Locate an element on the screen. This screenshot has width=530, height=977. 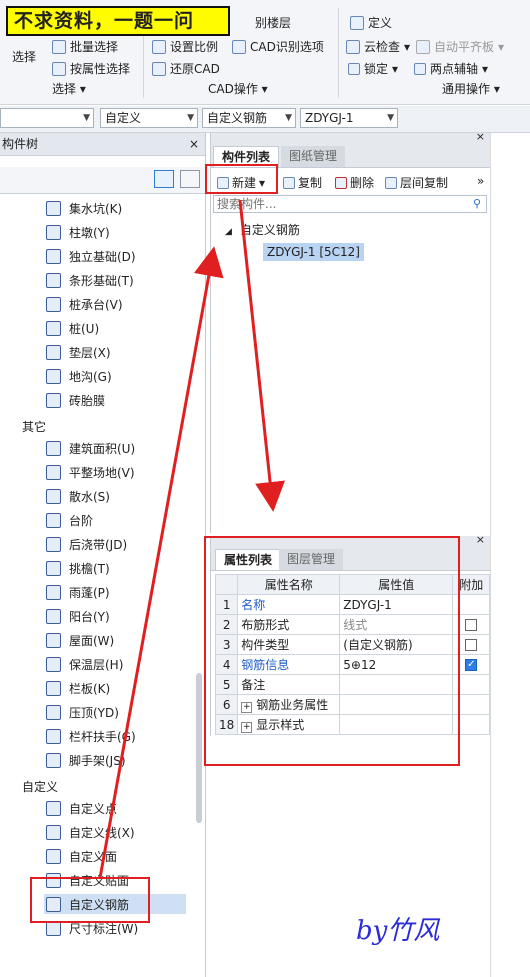
signature: by竹风 is located at coordinates (398, 931).